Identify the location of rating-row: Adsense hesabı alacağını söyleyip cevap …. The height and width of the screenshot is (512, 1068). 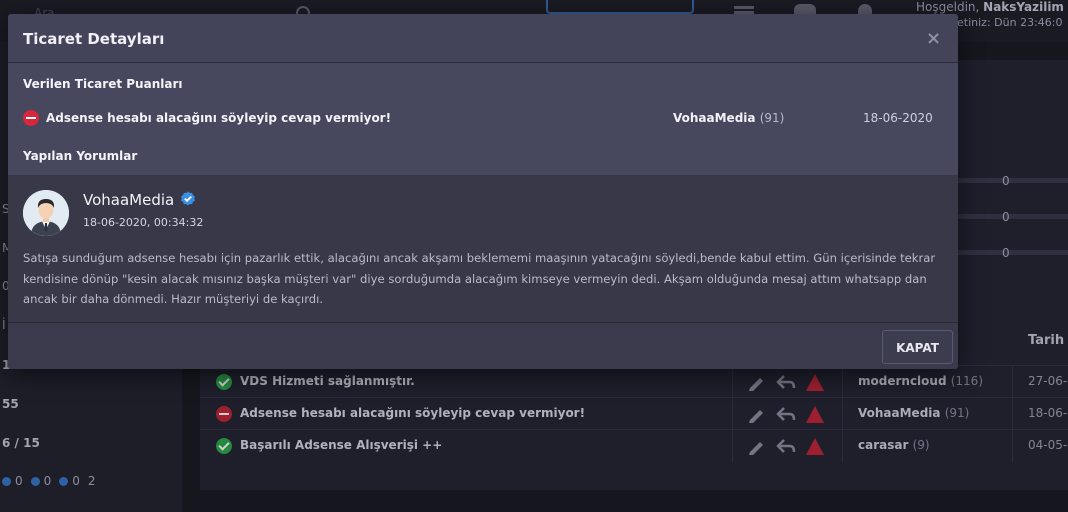
(483, 119).